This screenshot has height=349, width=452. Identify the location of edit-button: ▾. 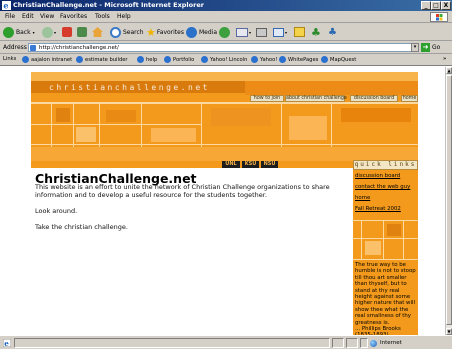
(280, 32).